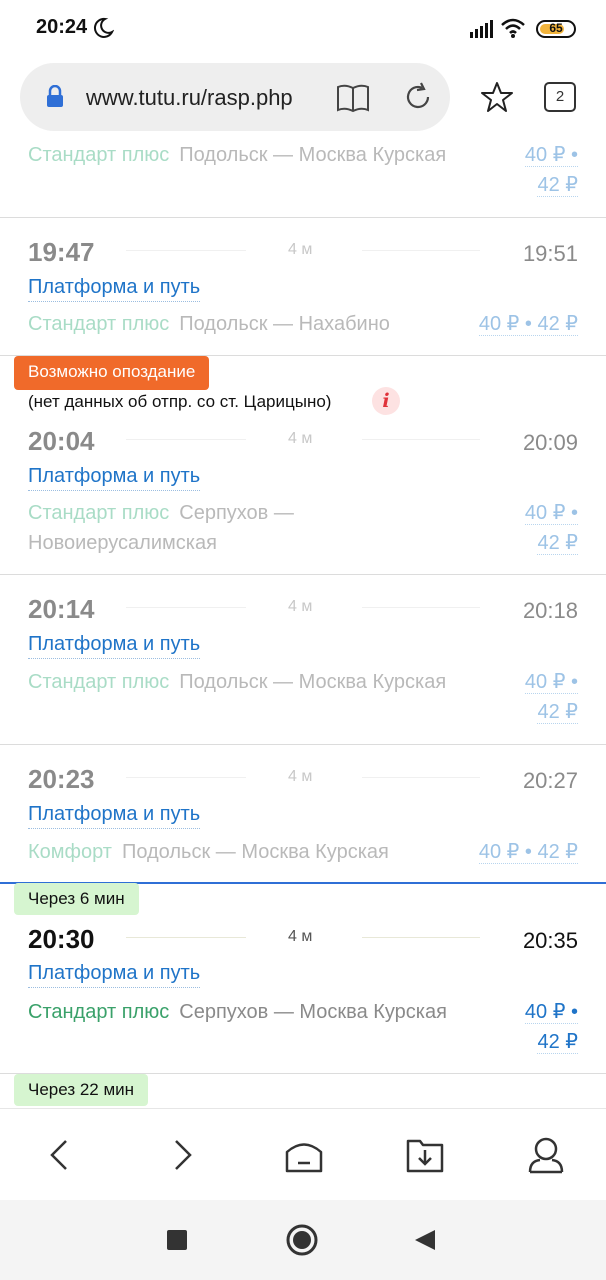 The width and height of the screenshot is (606, 1280). I want to click on system-home-icon, so click(302, 1240).